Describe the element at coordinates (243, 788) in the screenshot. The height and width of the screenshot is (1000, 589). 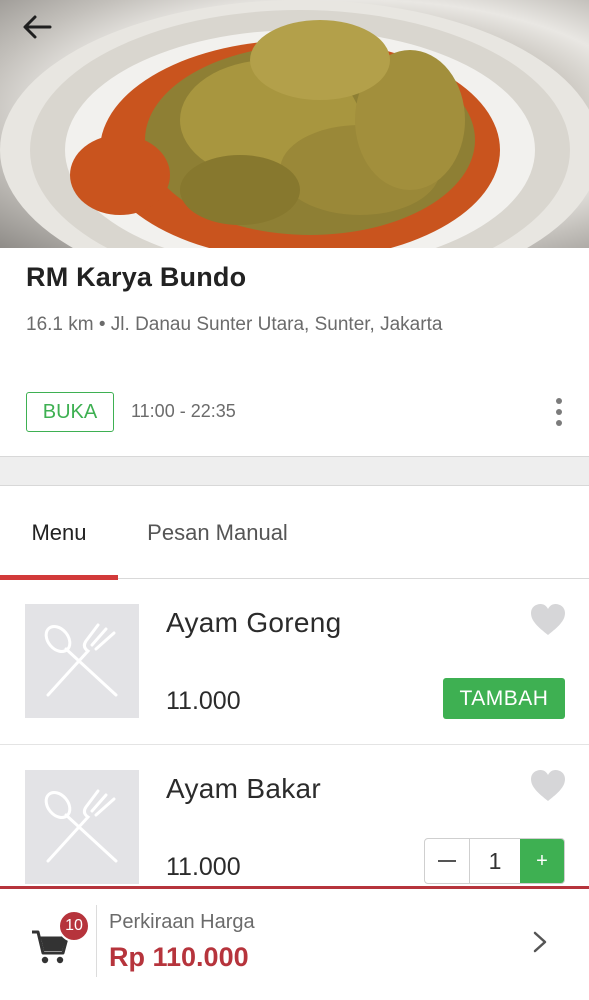
I see `item-name: Ayam Bakar` at that location.